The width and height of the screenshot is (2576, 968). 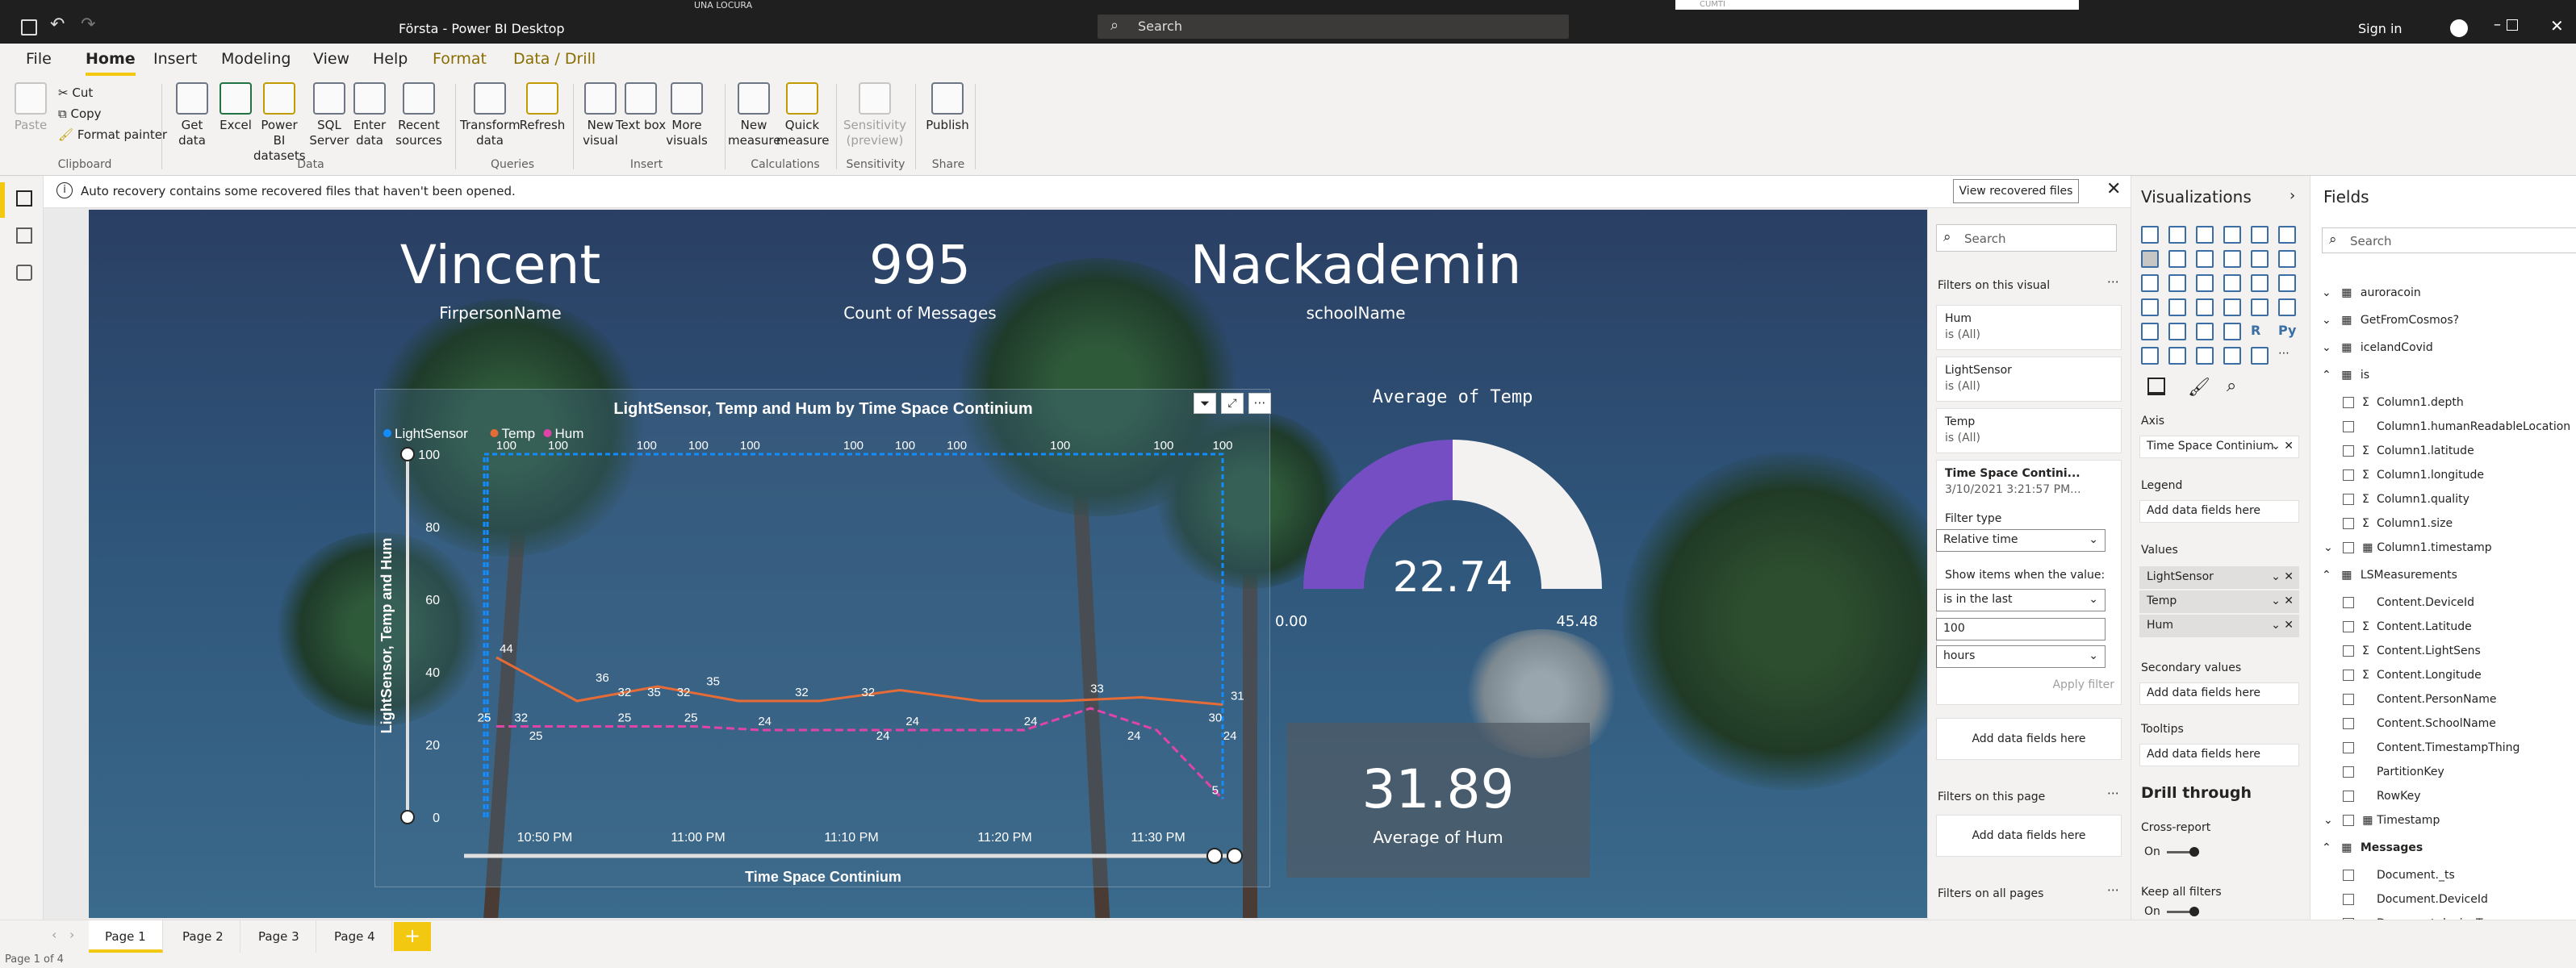 I want to click on values-field-temp: Temp ⌄ ✕, so click(x=2219, y=601).